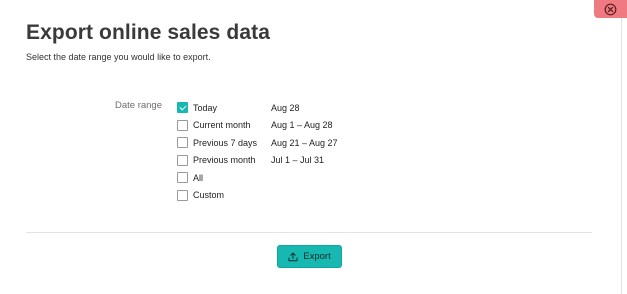 The width and height of the screenshot is (627, 294). What do you see at coordinates (198, 177) in the screenshot?
I see `option-label: All` at bounding box center [198, 177].